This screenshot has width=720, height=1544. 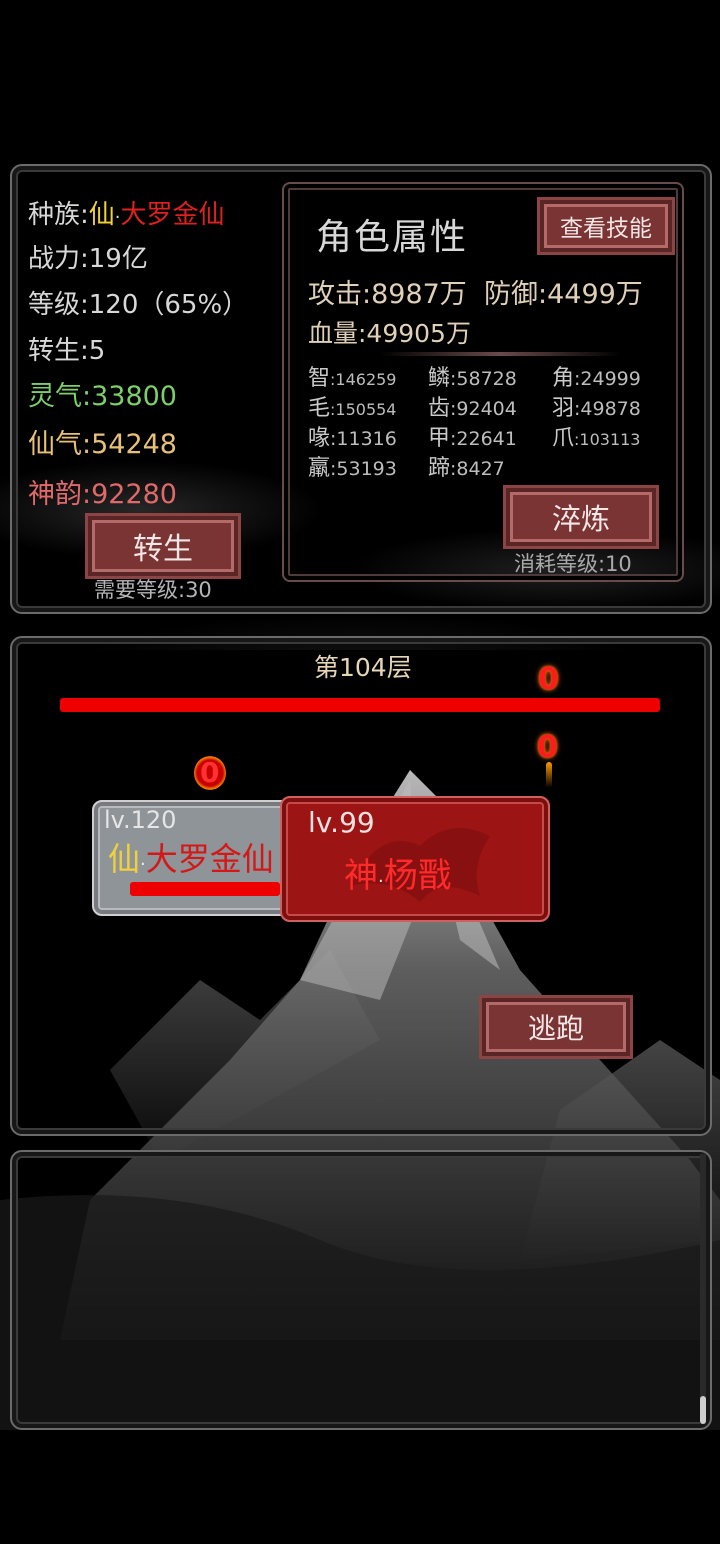 I want to click on stat-value: :58728, so click(x=483, y=379).